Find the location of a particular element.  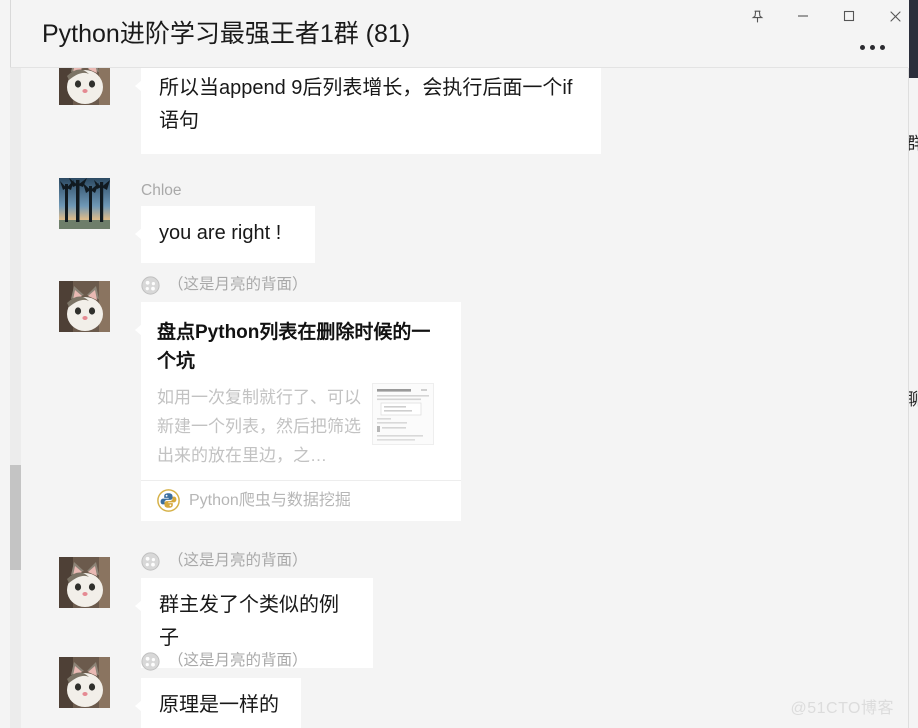

sender-name: Chloe is located at coordinates (161, 190).